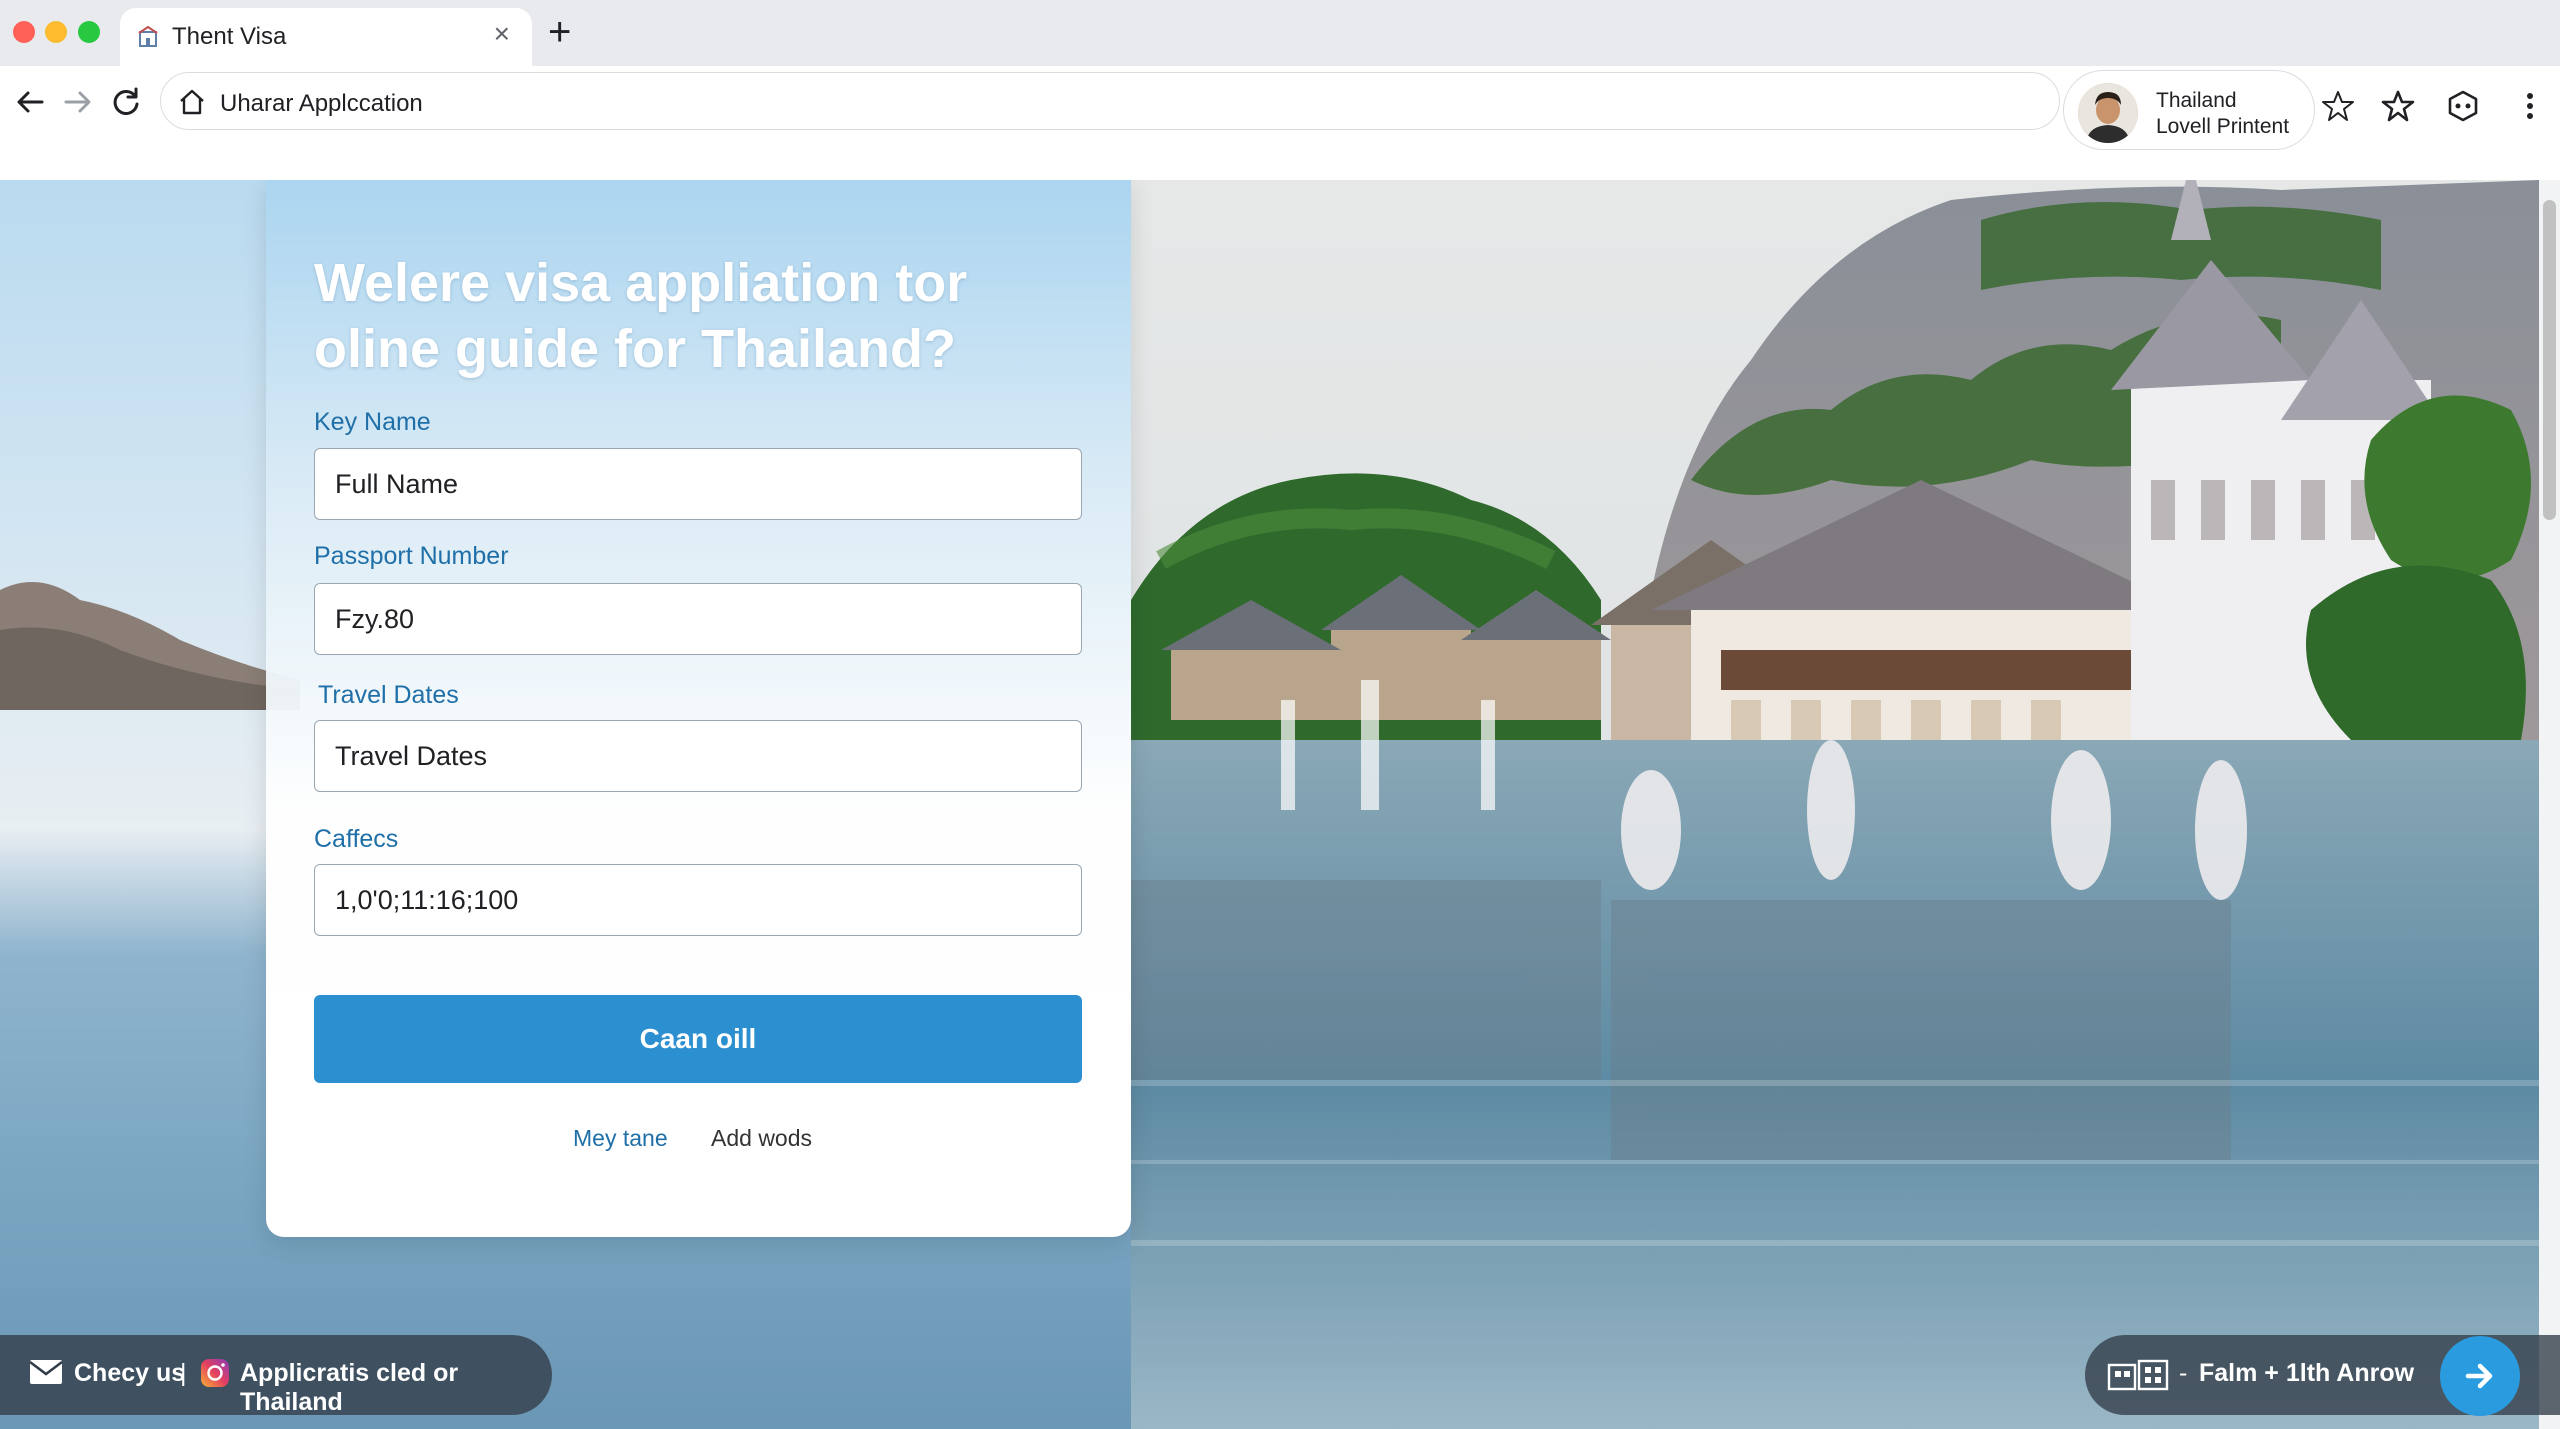 The height and width of the screenshot is (1429, 2560). Describe the element at coordinates (126, 102) in the screenshot. I see `reload-icon` at that location.